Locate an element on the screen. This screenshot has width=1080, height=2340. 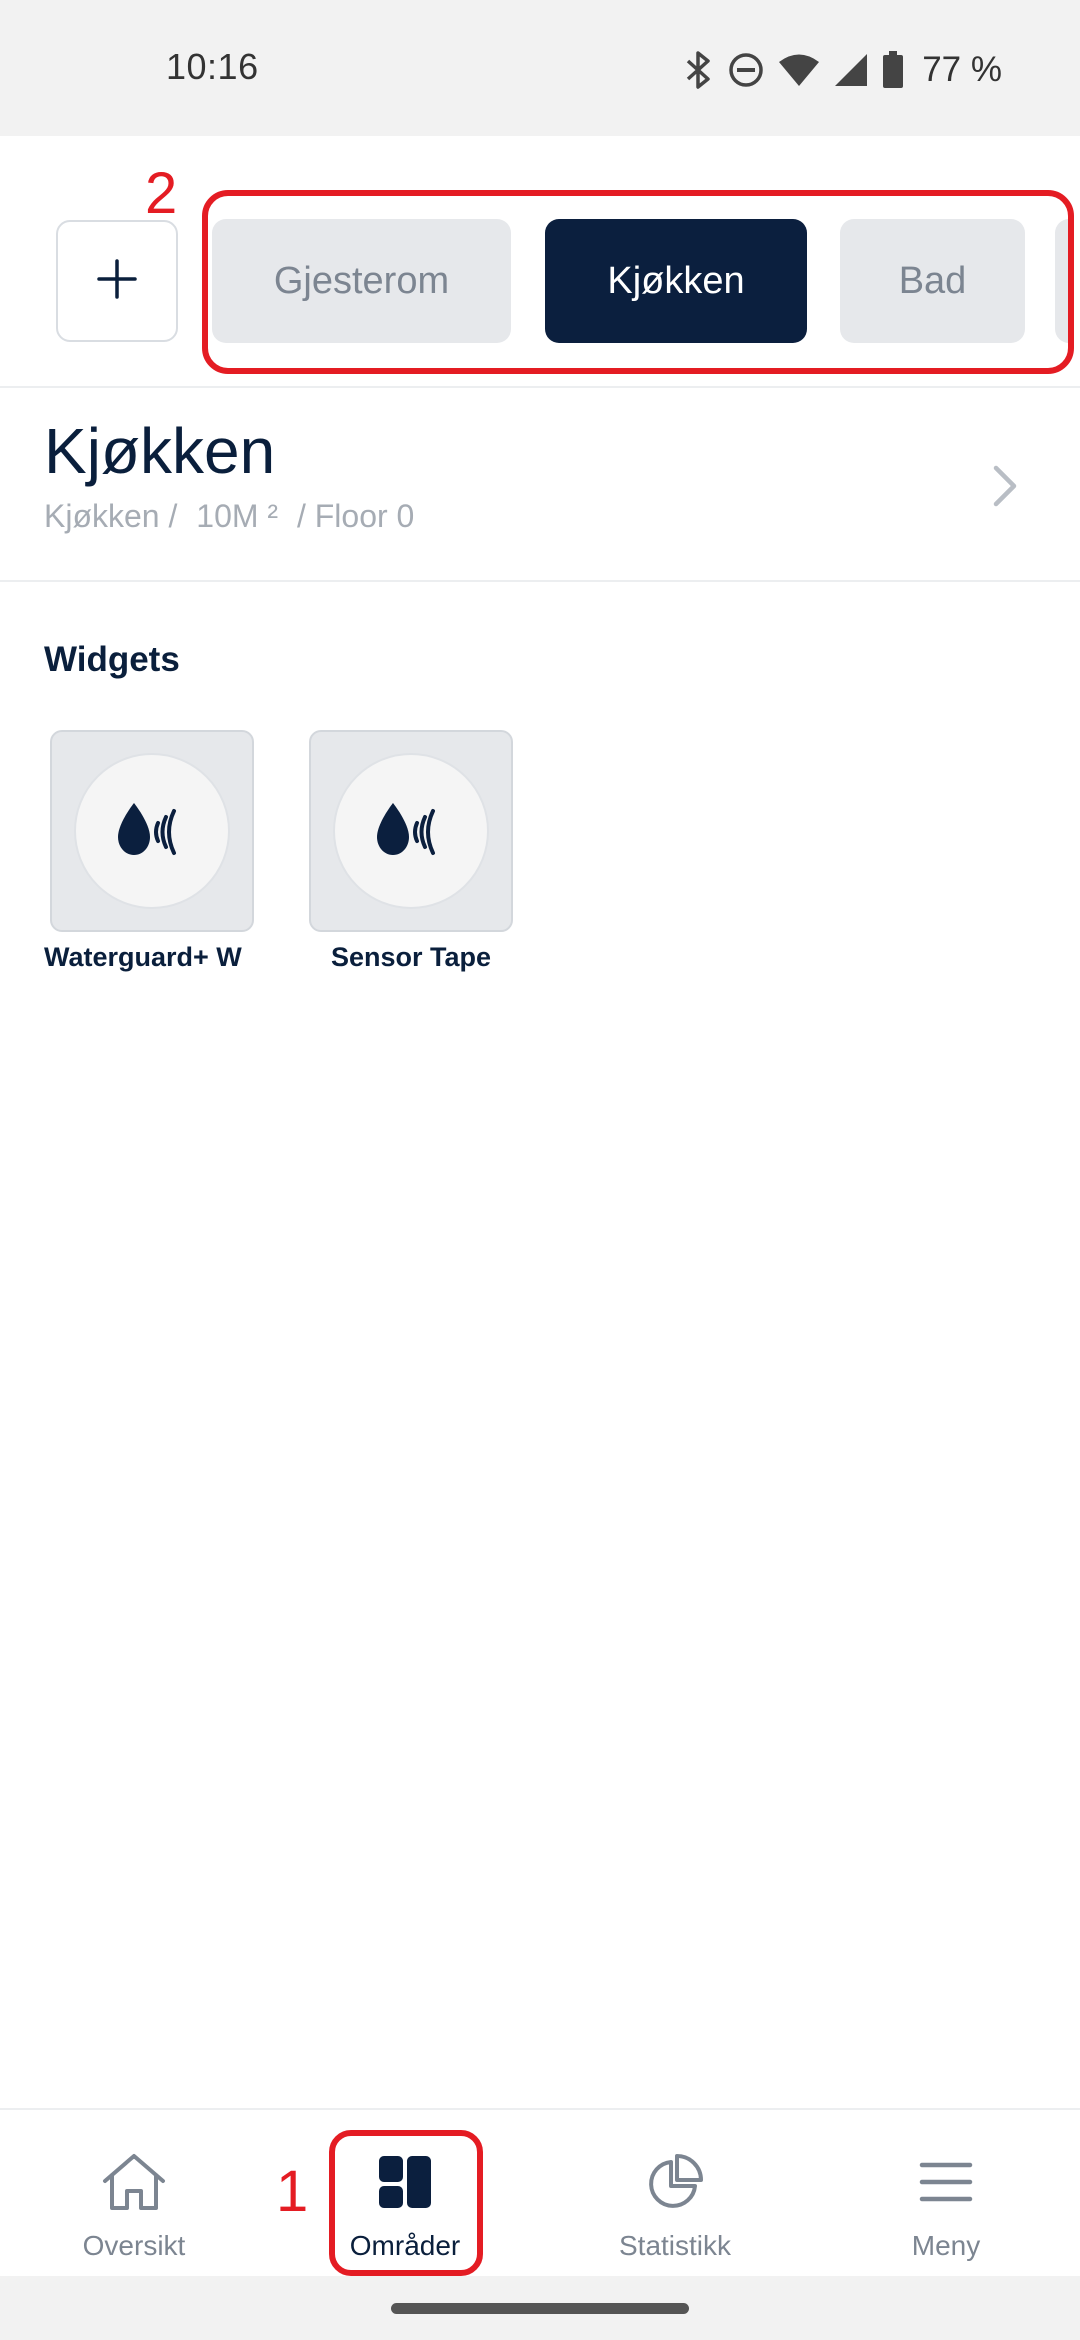
annotation-label-1: 1 is located at coordinates (292, 2191).